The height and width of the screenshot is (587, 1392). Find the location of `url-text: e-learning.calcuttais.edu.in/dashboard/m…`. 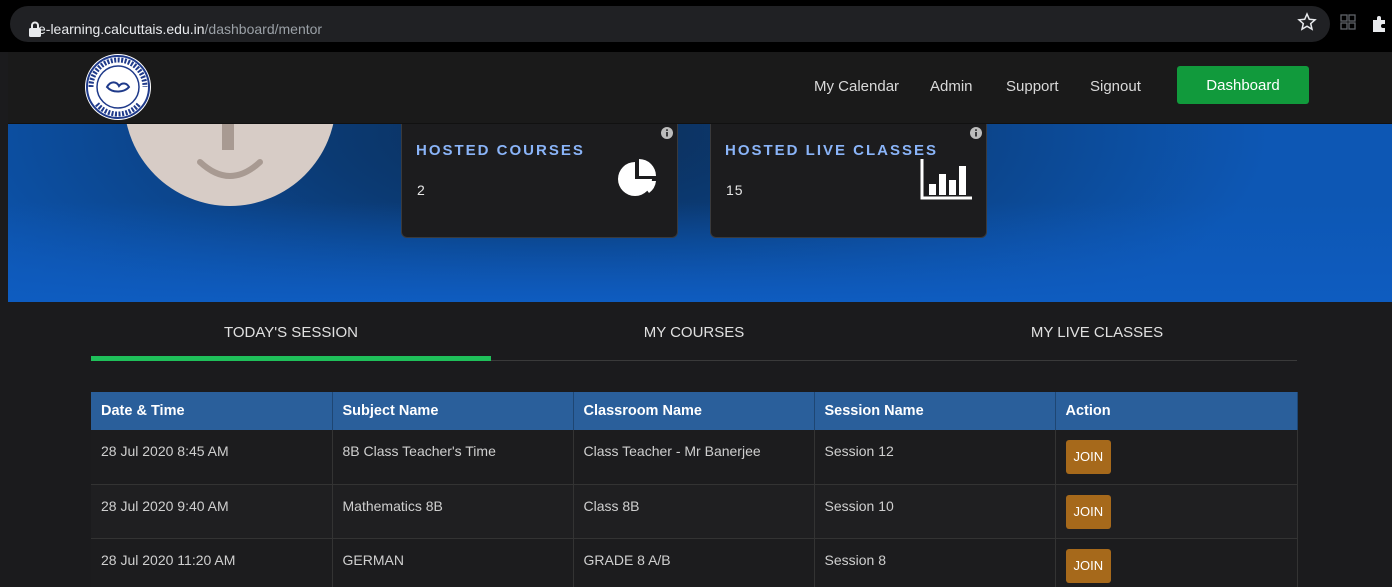

url-text: e-learning.calcuttais.edu.in/dashboard/m… is located at coordinates (180, 29).